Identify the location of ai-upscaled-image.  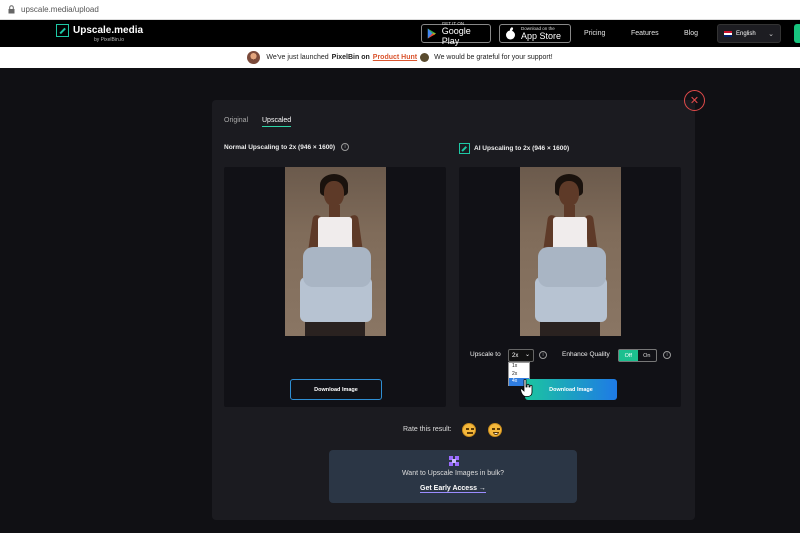
(570, 251).